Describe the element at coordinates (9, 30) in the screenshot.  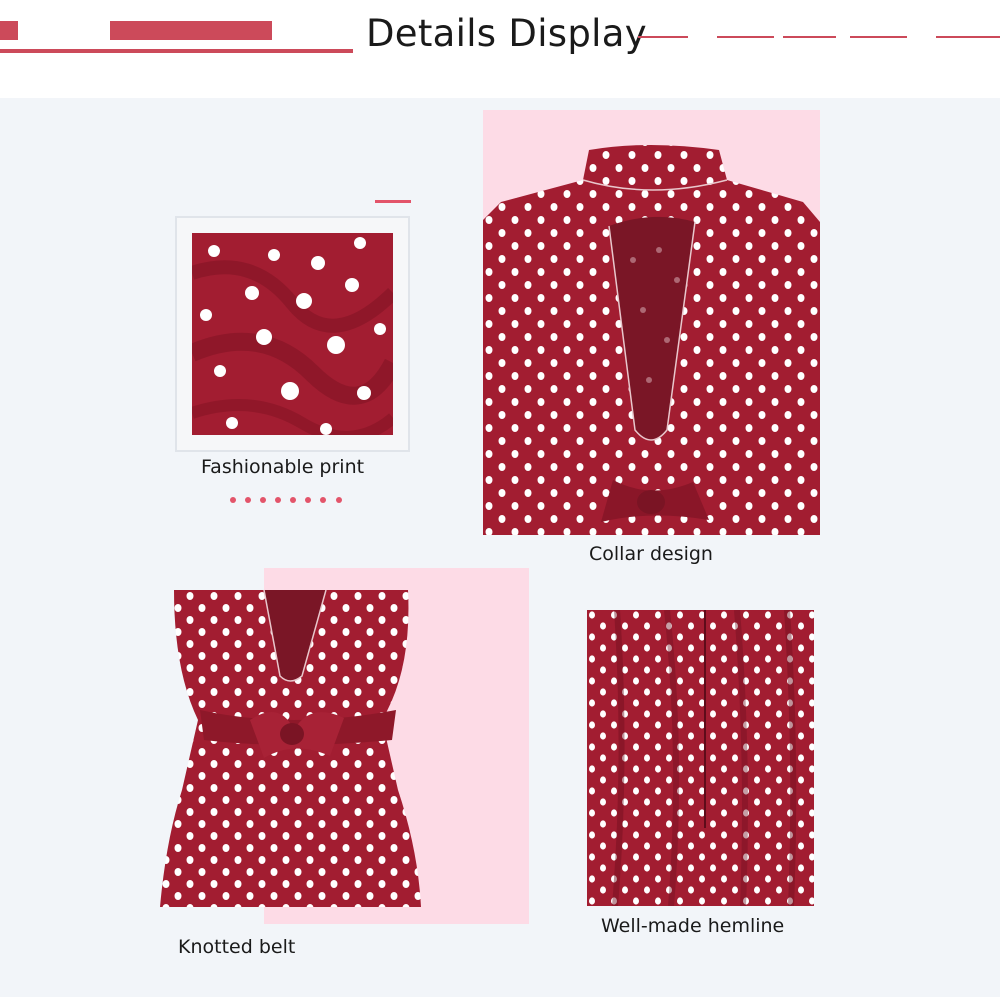
I see `header-accent-block-left` at that location.